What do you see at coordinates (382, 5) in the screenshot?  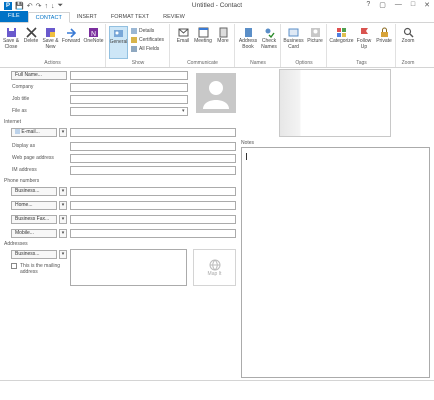 I see `ribbon-display-icon: ▢` at bounding box center [382, 5].